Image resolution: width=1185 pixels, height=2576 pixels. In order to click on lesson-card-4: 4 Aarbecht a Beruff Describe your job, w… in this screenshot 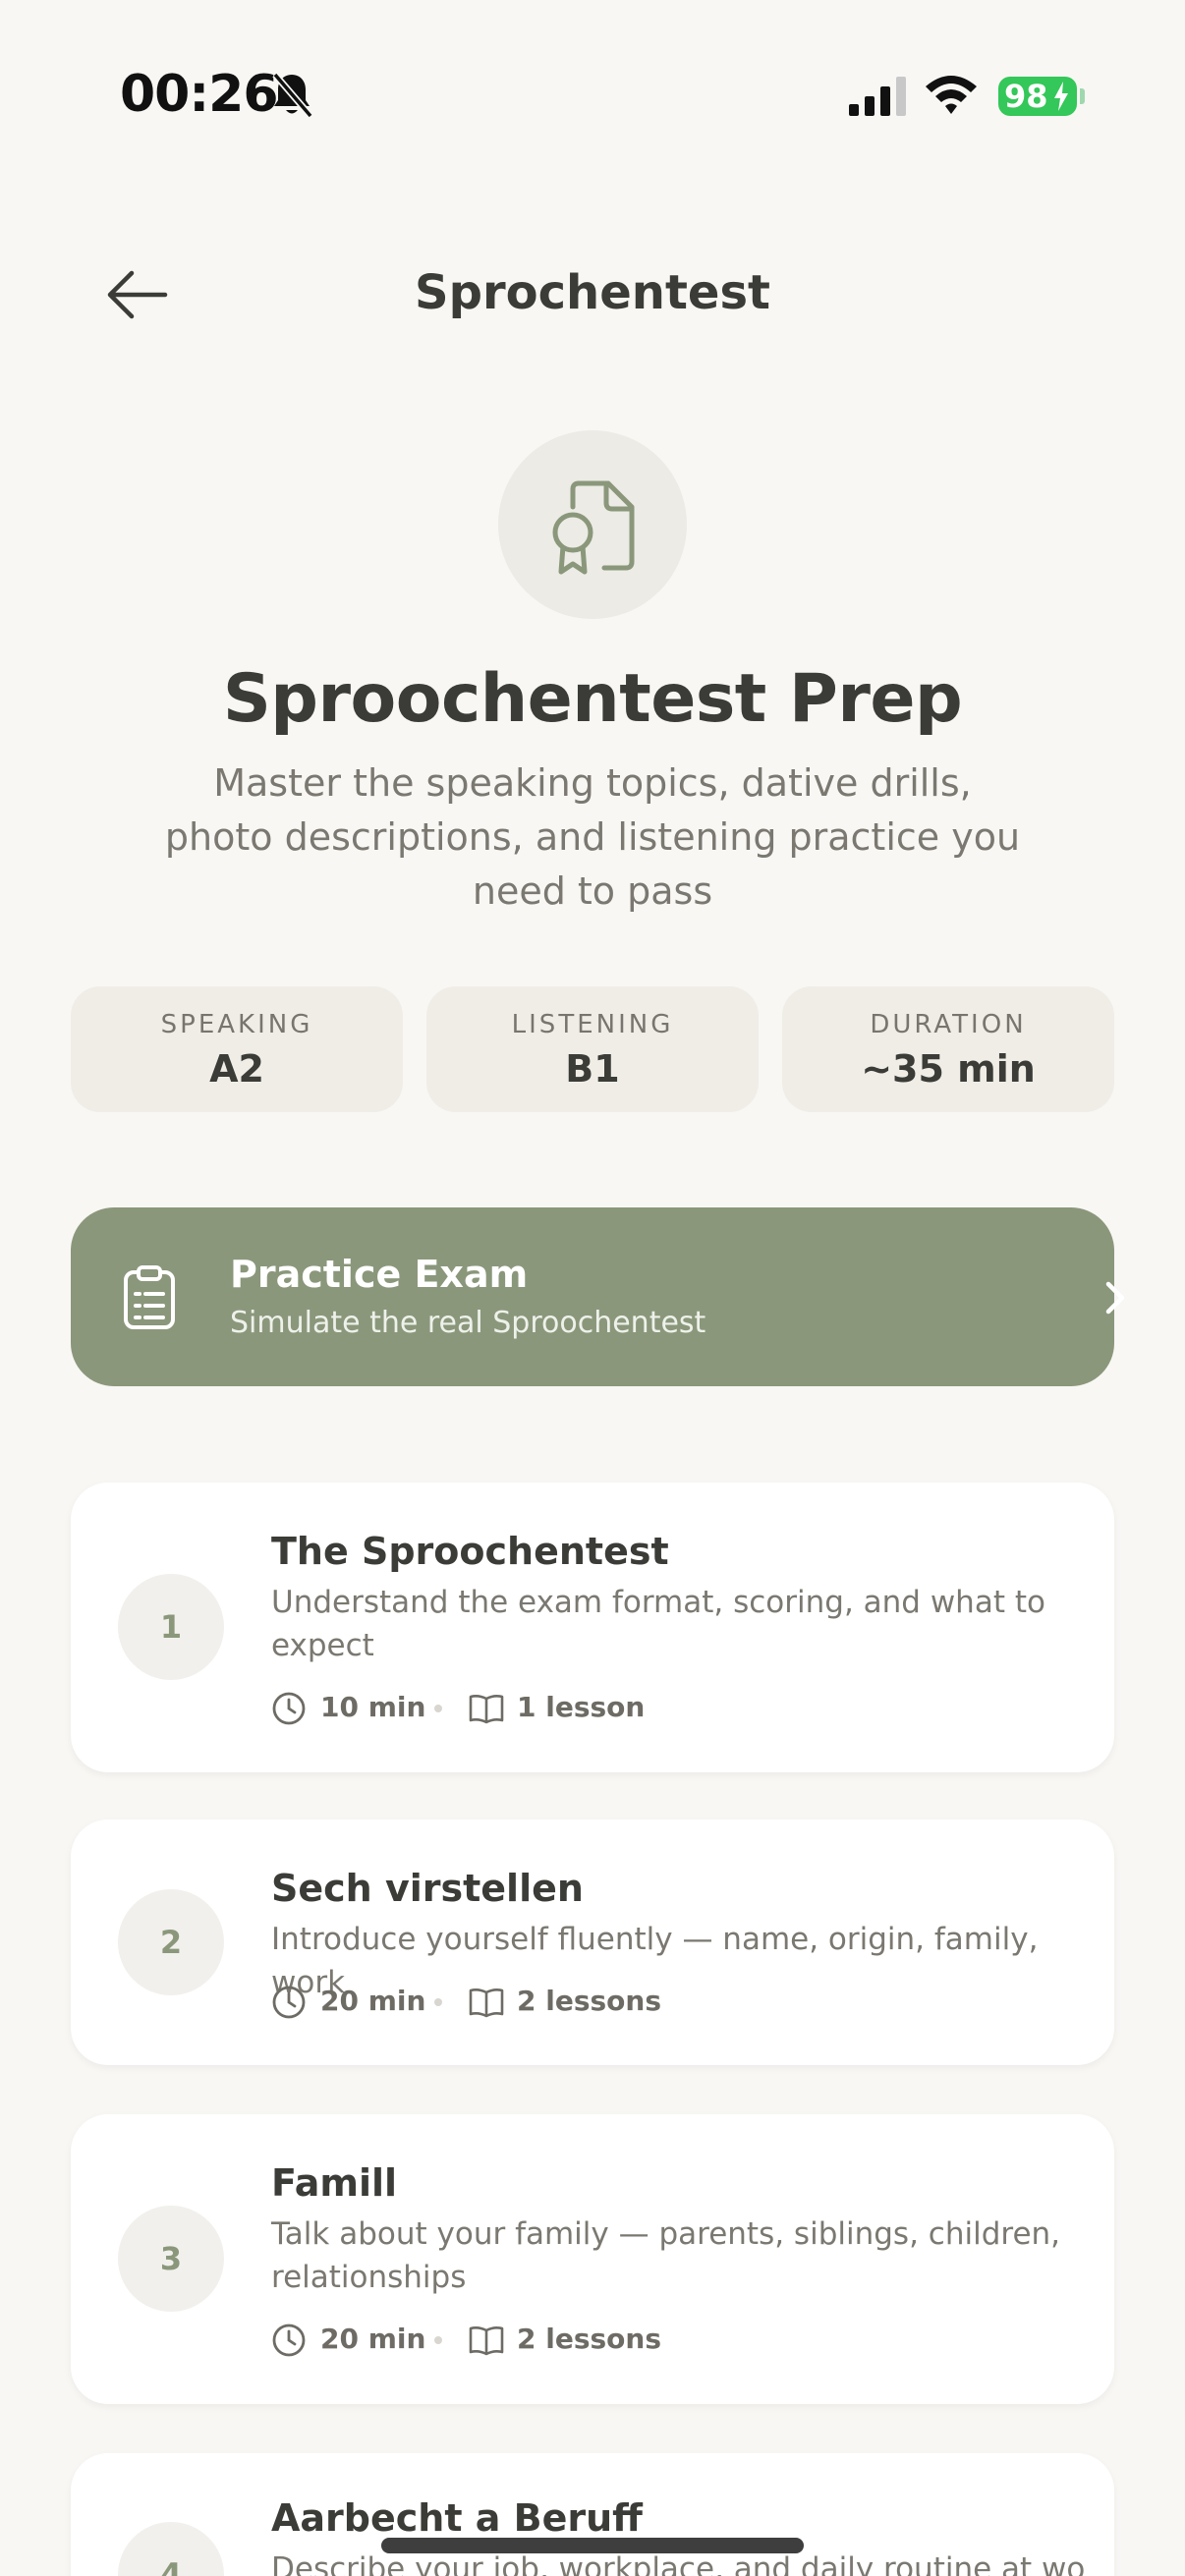, I will do `click(592, 2514)`.